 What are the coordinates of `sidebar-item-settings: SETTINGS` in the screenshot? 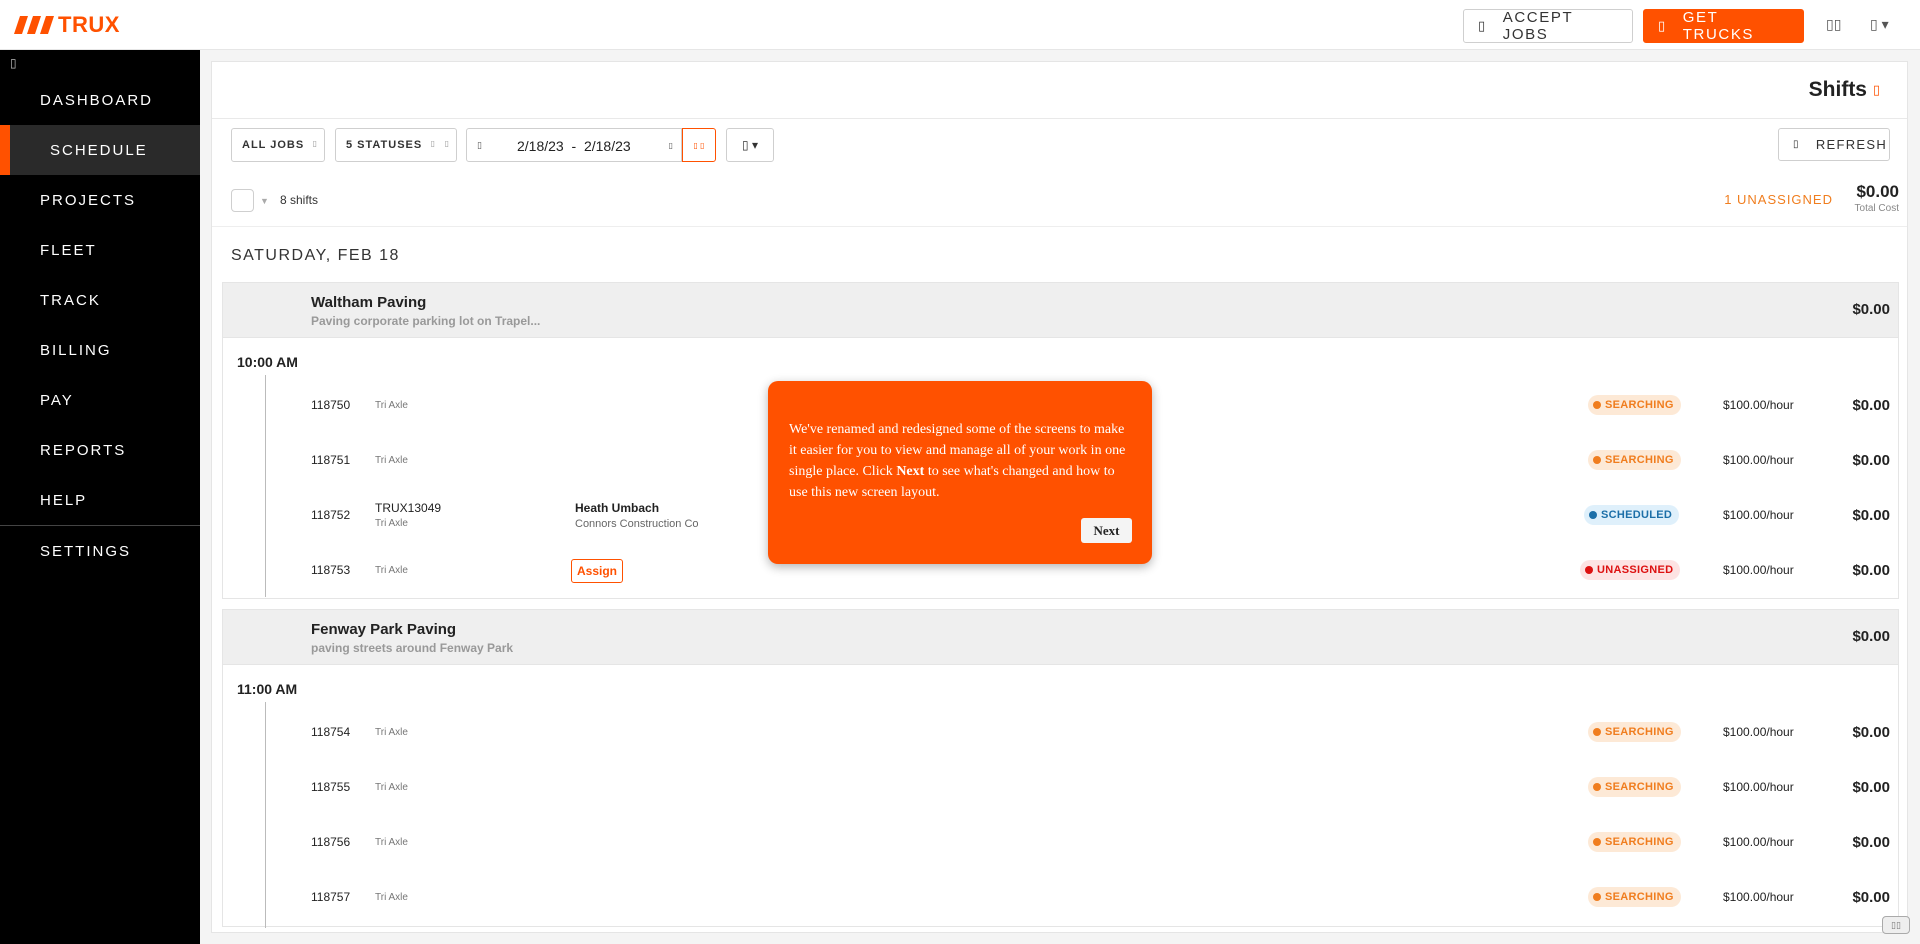 It's located at (100, 551).